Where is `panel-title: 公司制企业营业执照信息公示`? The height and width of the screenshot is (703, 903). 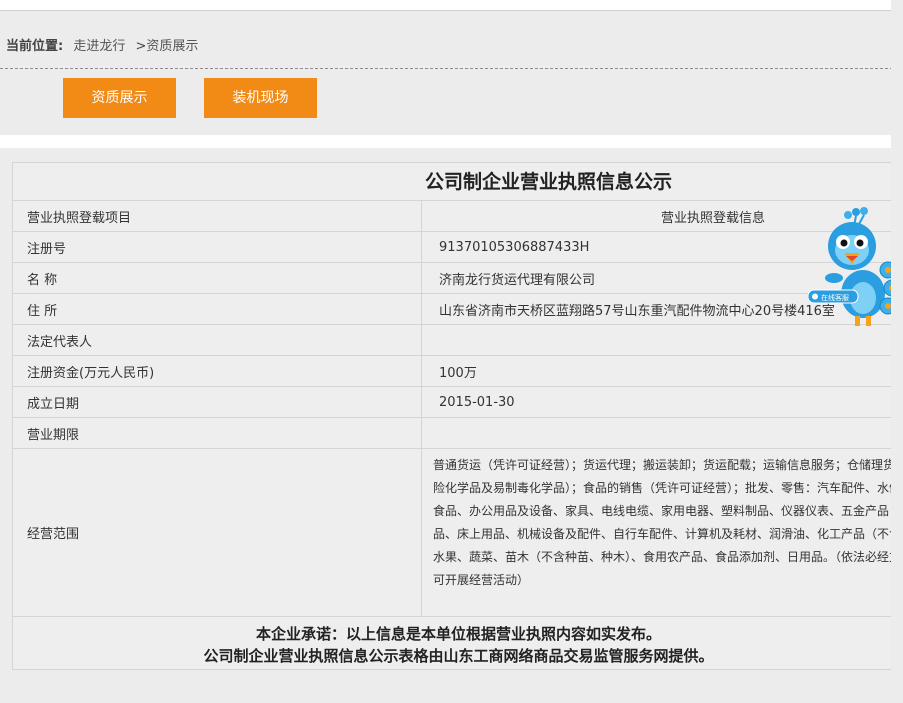 panel-title: 公司制企业营业执照信息公示 is located at coordinates (458, 182).